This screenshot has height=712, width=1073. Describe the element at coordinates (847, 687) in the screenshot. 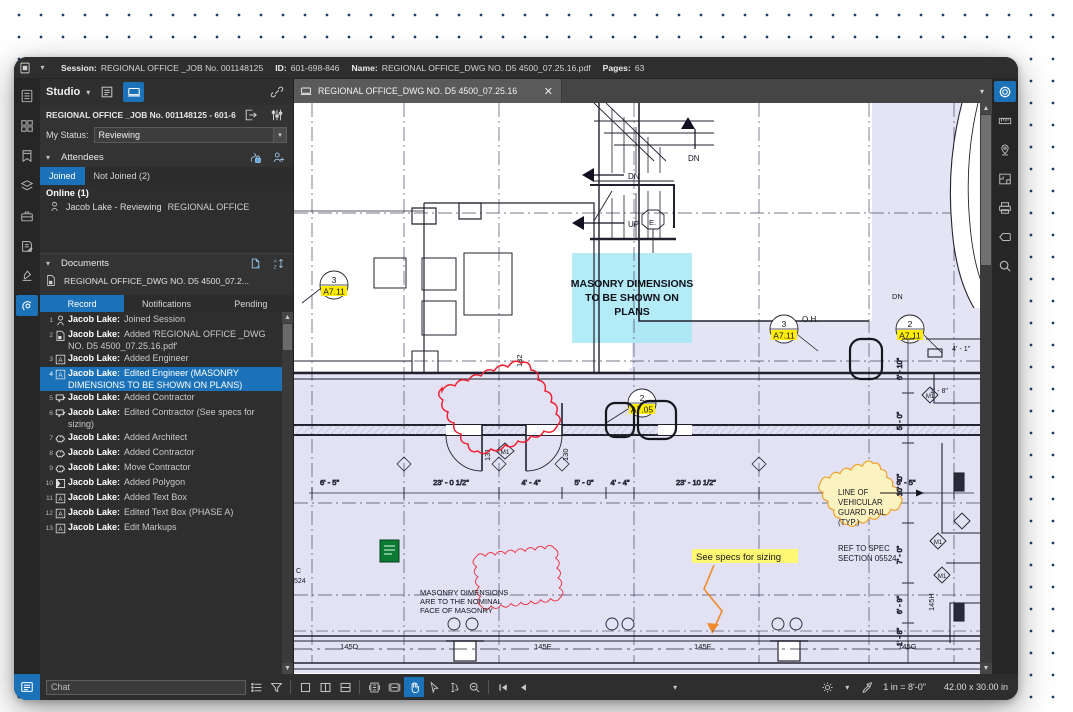

I see `brightness-caret-icon: ▾` at that location.